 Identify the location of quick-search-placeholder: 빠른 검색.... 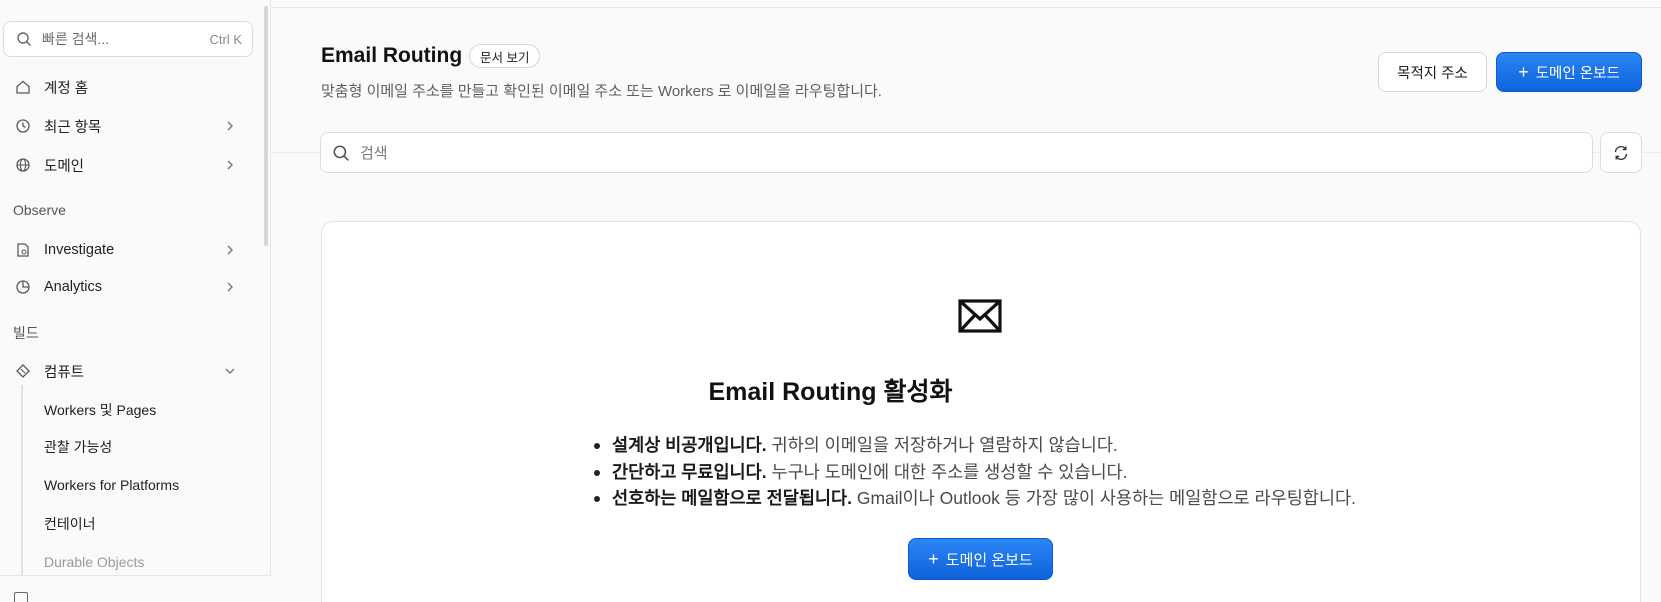
(76, 39).